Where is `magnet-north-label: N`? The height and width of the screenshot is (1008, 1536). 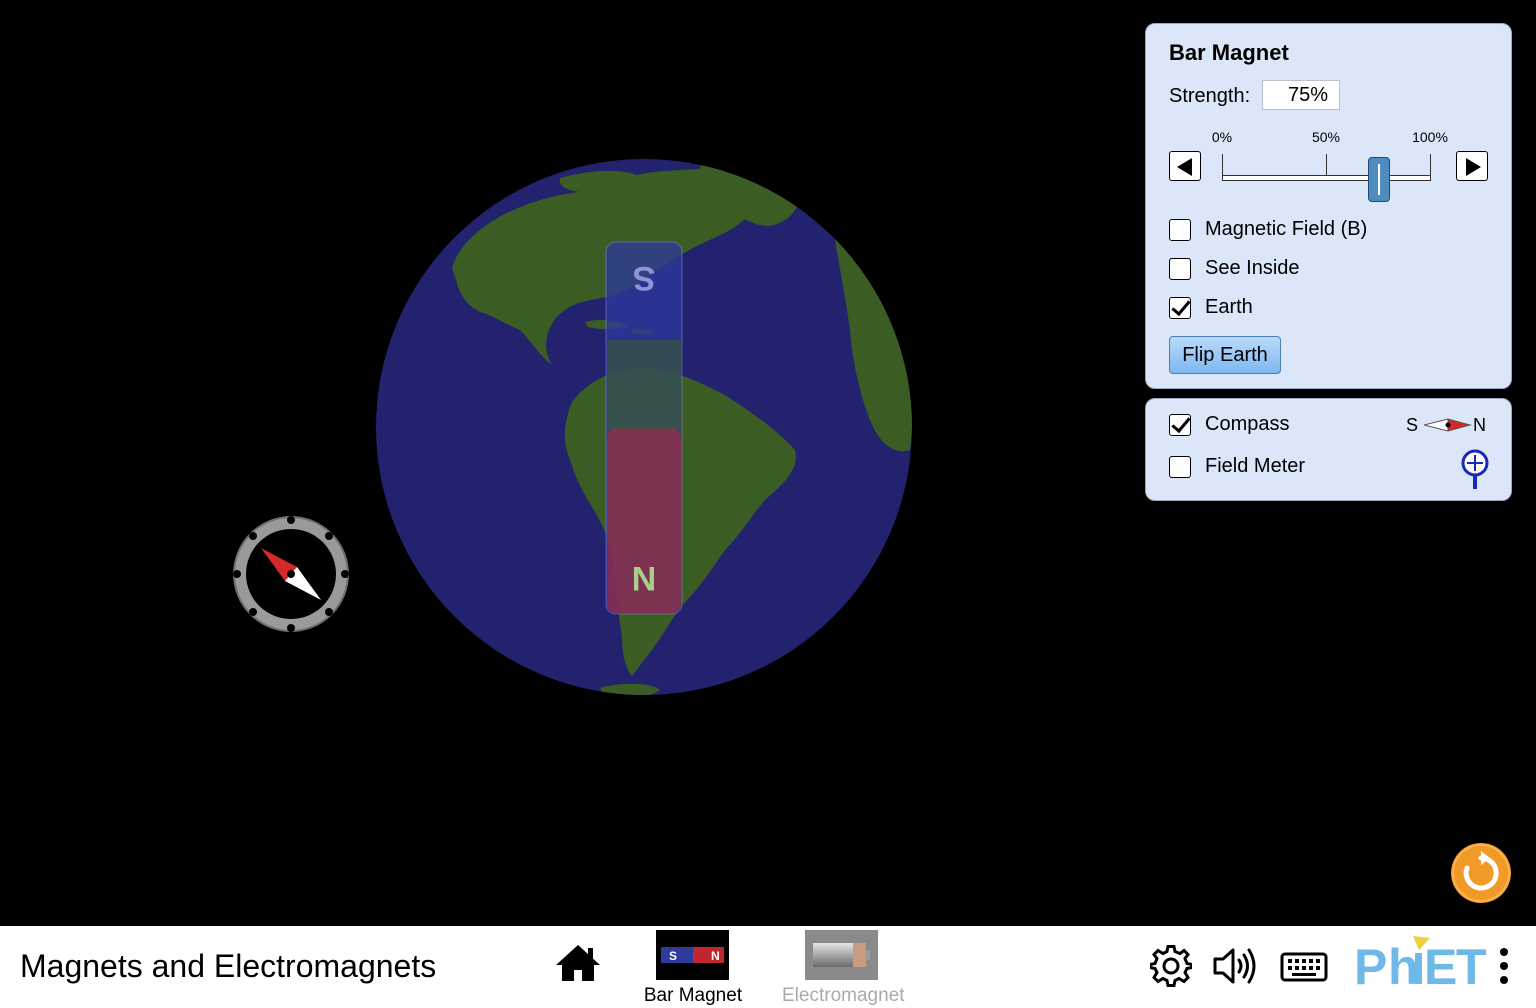
magnet-north-label: N is located at coordinates (644, 578).